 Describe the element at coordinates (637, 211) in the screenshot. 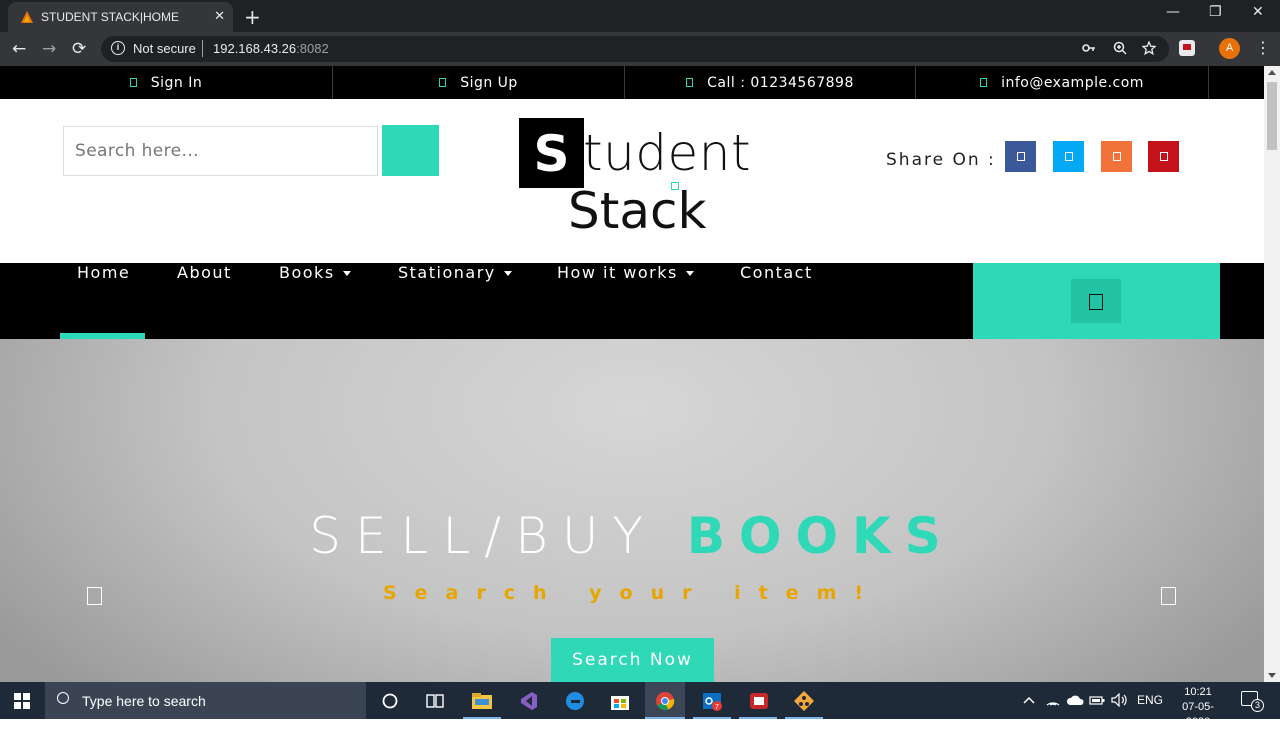

I see `logo-word-2: Stack` at that location.